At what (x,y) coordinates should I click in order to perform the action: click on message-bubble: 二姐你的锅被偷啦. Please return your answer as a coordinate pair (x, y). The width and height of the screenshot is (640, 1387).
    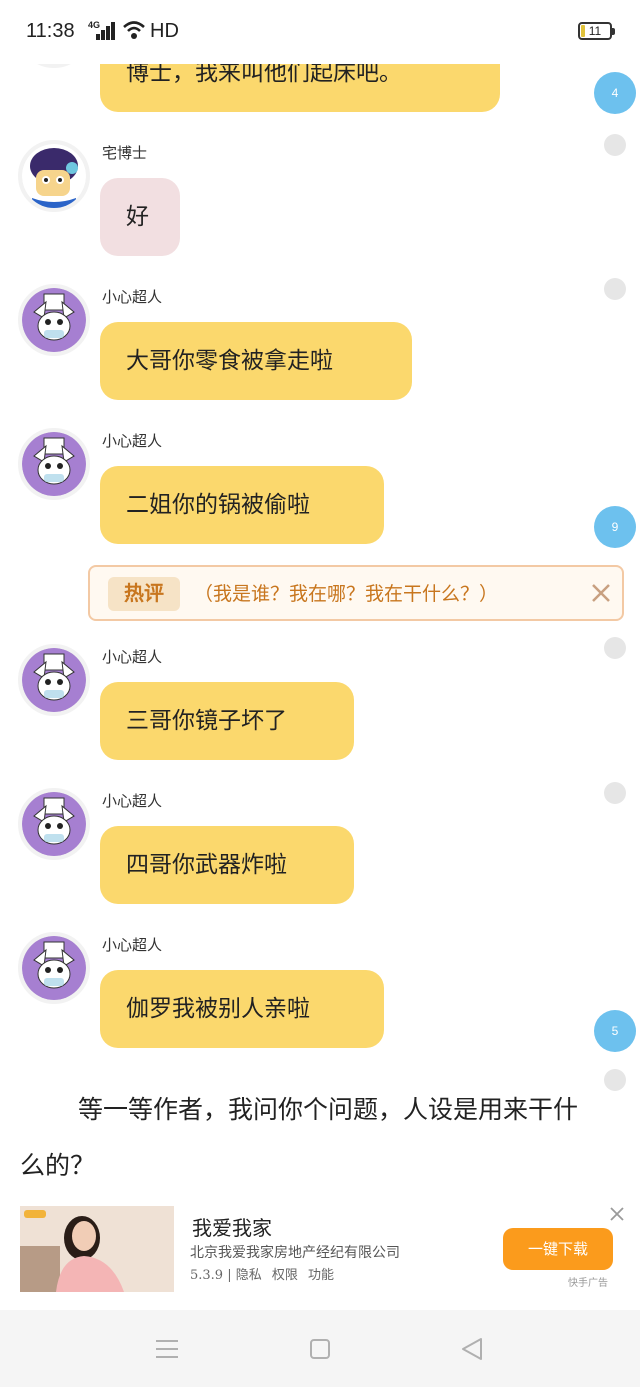
    Looking at the image, I should click on (242, 505).